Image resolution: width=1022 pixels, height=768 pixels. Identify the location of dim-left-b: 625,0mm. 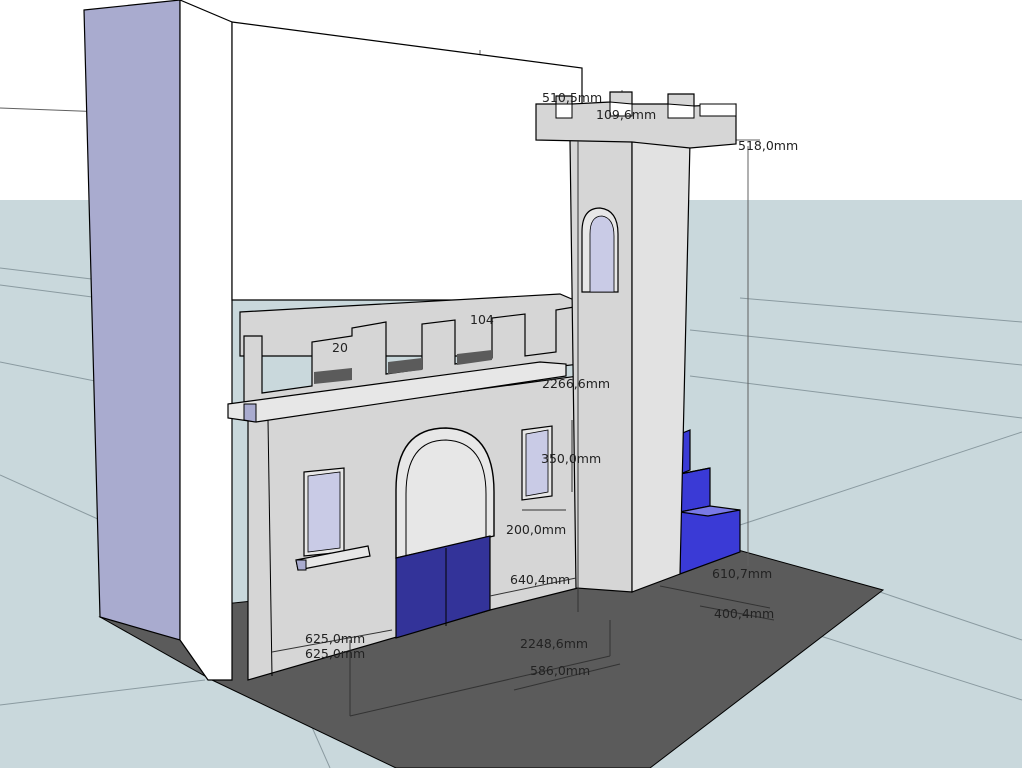
(335, 653).